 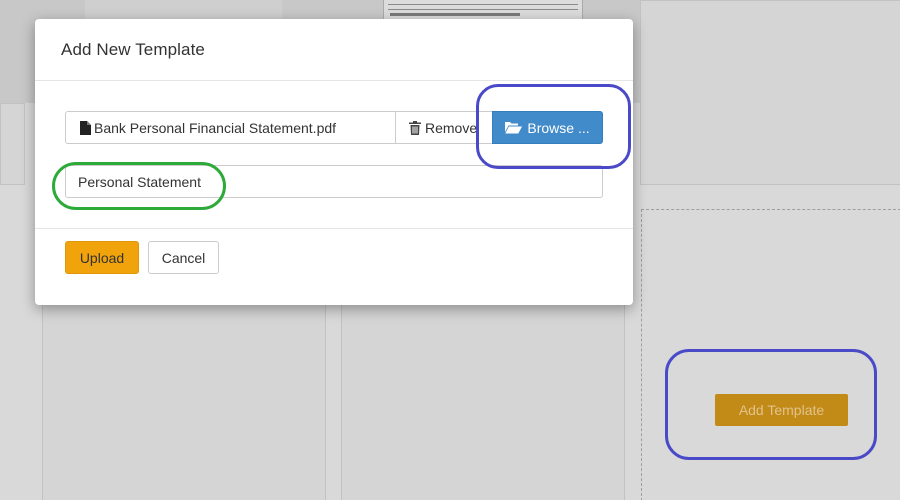 I want to click on folder-open-icon, so click(x=514, y=128).